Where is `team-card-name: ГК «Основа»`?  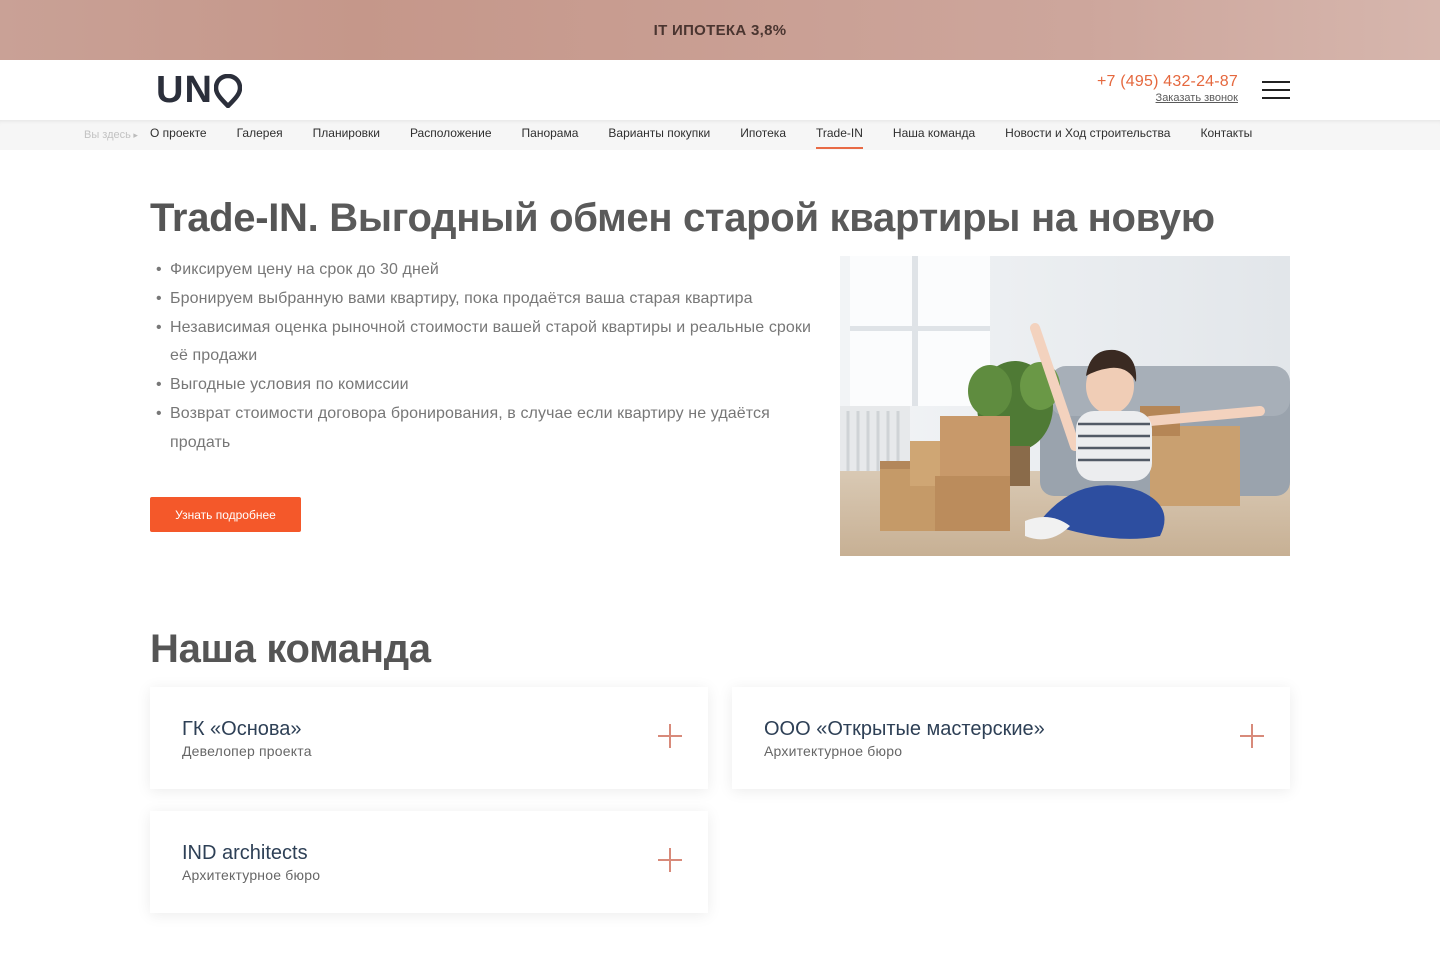
team-card-name: ГК «Основа» is located at coordinates (242, 729).